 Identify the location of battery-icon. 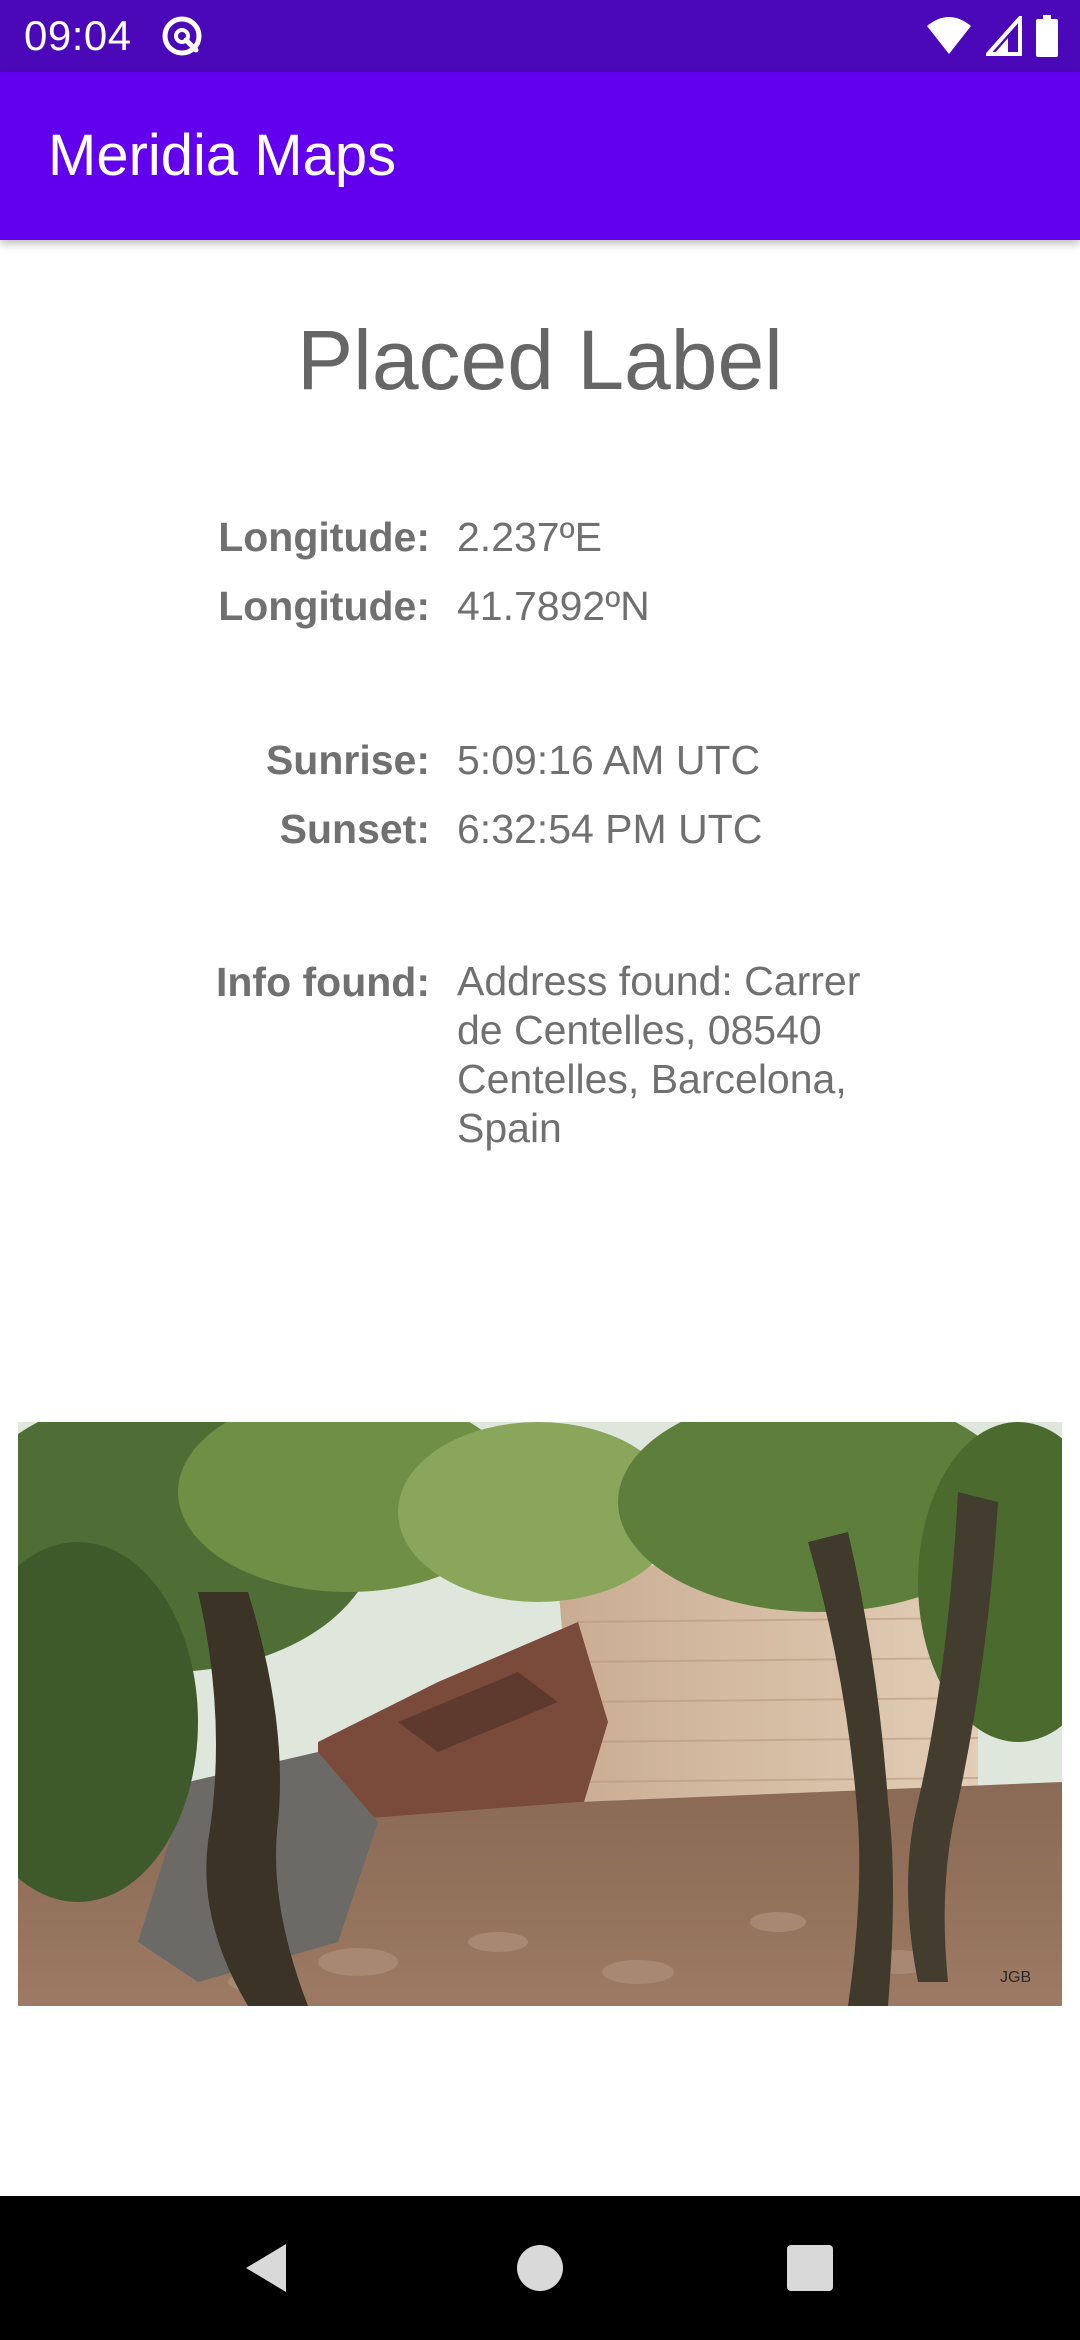
(1047, 36).